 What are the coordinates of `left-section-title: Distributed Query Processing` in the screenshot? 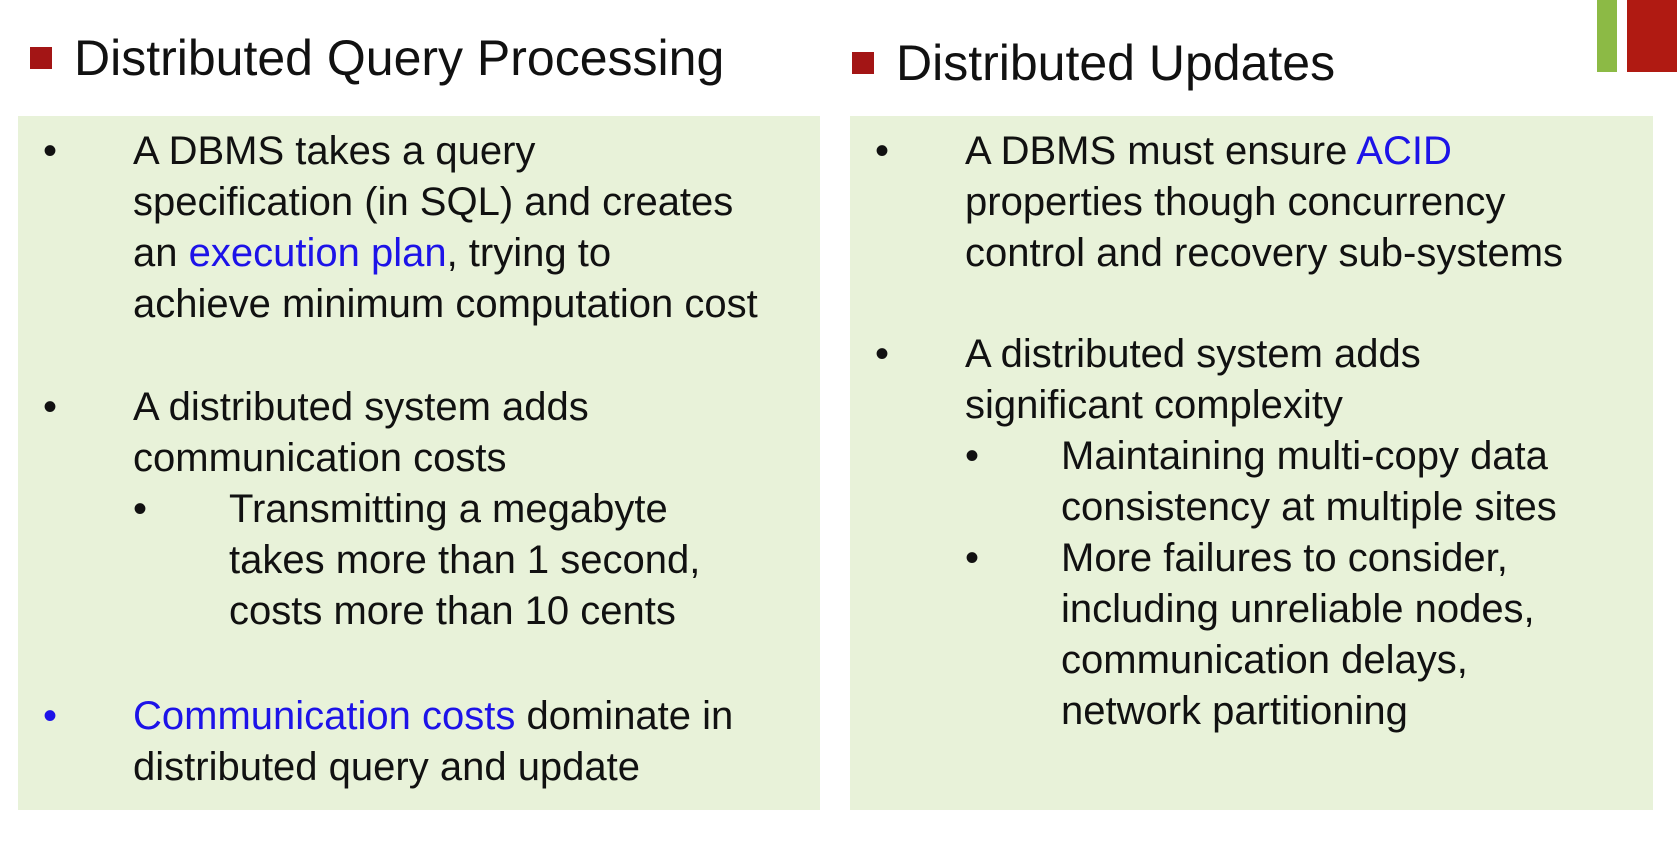 It's located at (377, 58).